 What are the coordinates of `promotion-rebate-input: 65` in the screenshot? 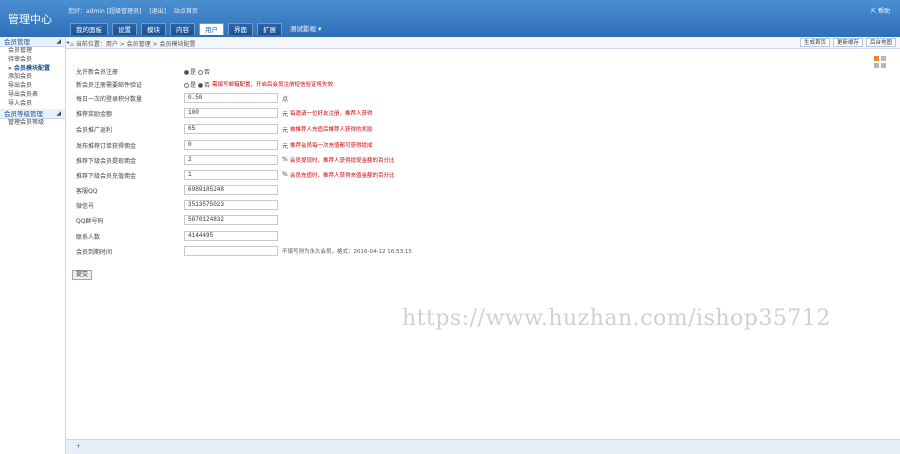 It's located at (231, 129).